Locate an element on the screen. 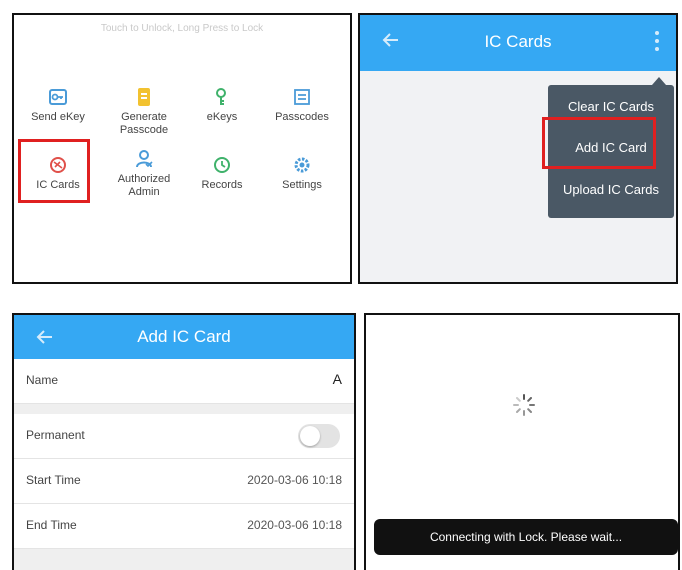  send-ekey-icon is located at coordinates (58, 97).